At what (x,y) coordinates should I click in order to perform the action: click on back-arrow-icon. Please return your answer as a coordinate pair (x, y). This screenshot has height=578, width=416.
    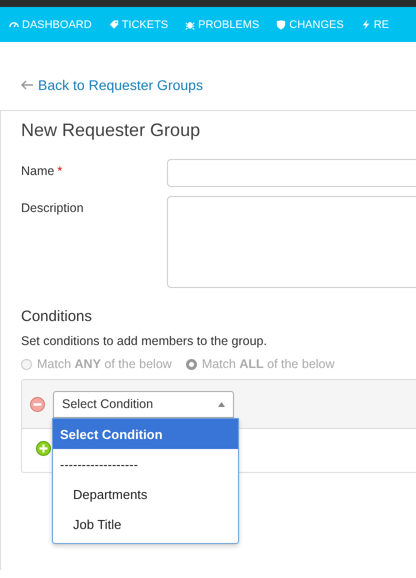
    Looking at the image, I should click on (27, 85).